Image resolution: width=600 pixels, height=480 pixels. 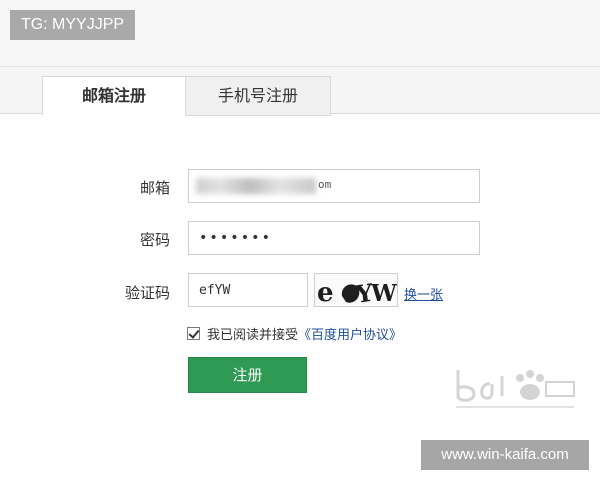 I want to click on site-watermark-badge: www.win-kaifa.com, so click(x=505, y=455).